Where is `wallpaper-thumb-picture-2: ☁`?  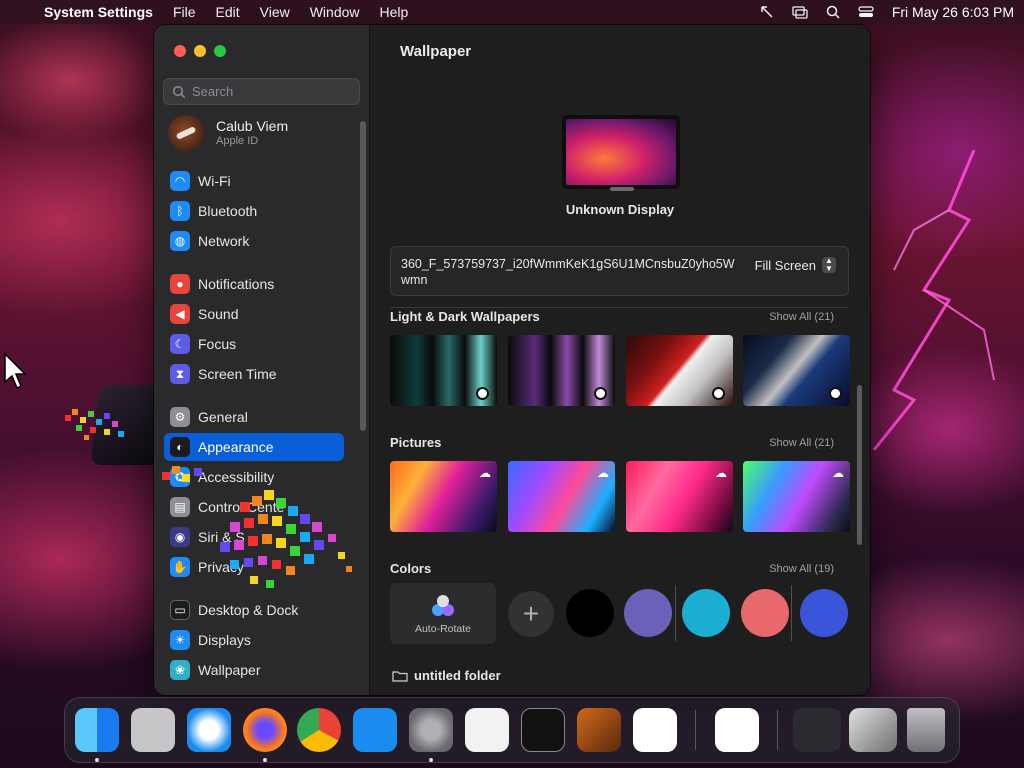 wallpaper-thumb-picture-2: ☁ is located at coordinates (561, 496).